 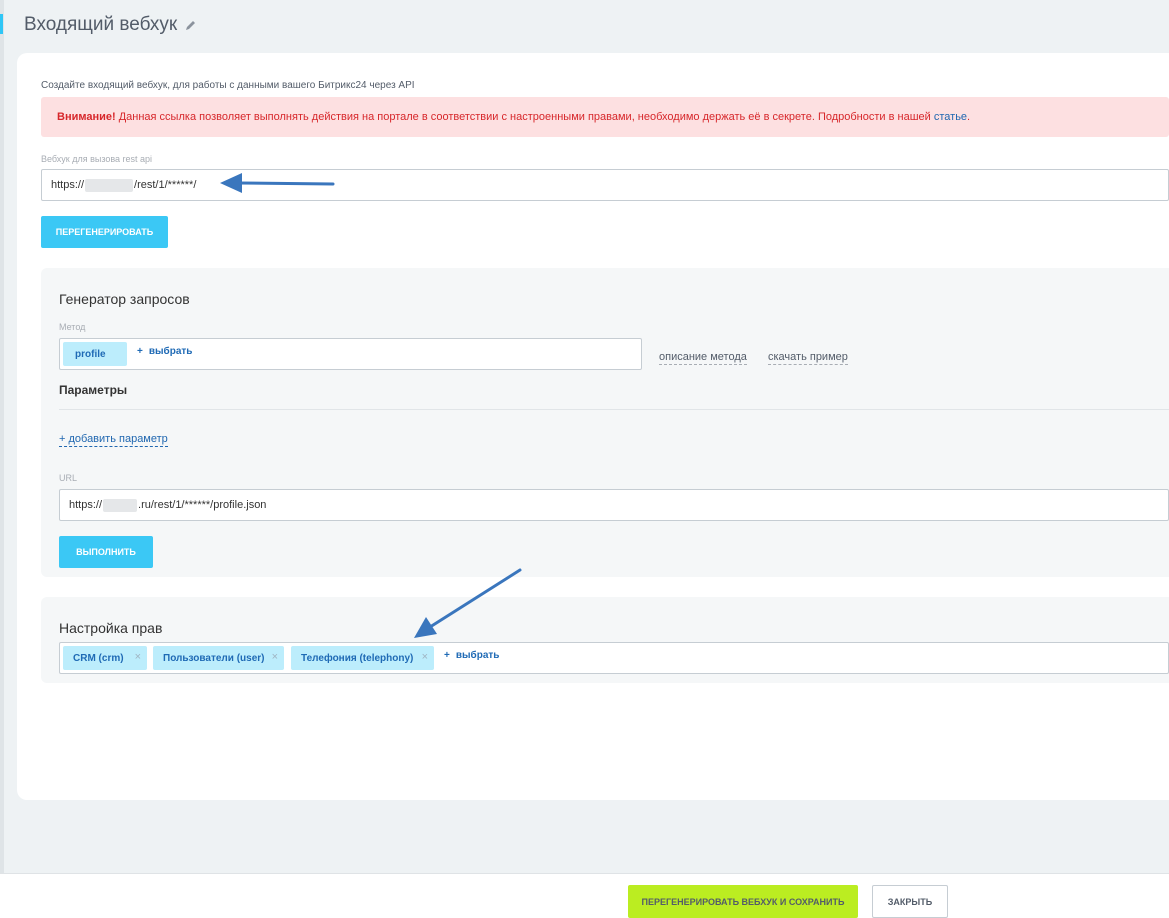 What do you see at coordinates (86, 505) in the screenshot?
I see `request-url-prefix: https://` at bounding box center [86, 505].